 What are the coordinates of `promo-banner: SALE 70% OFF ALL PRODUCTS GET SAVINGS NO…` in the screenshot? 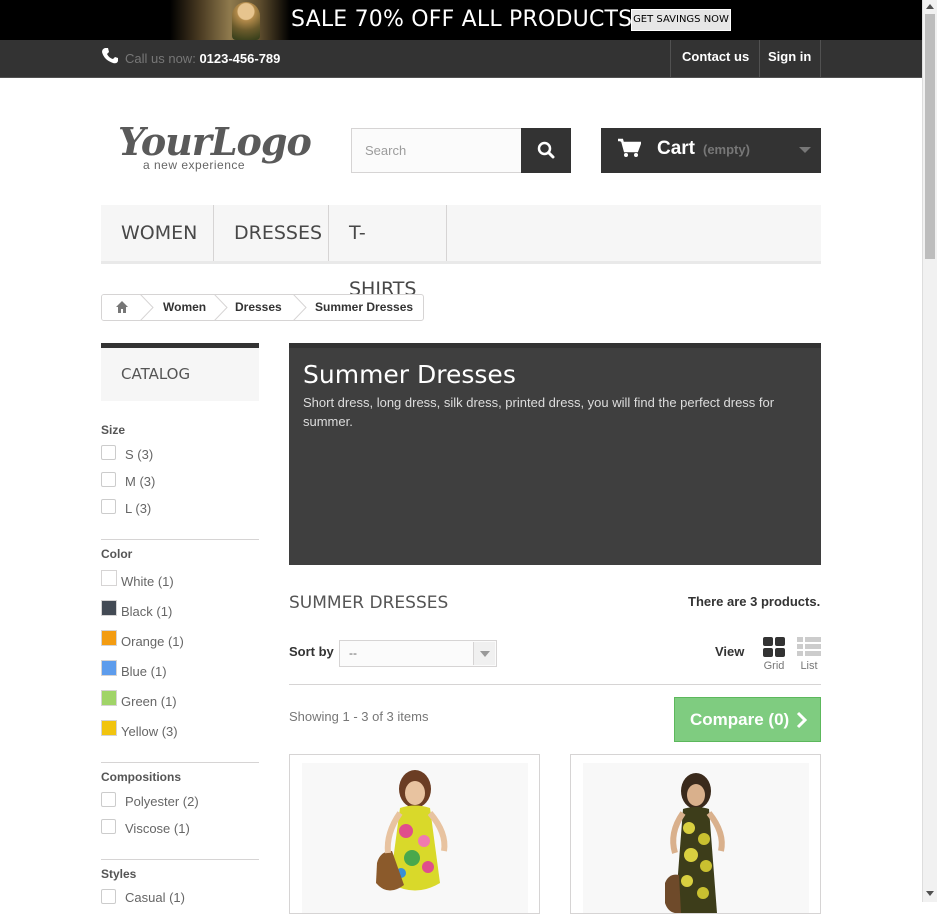 It's located at (461, 20).